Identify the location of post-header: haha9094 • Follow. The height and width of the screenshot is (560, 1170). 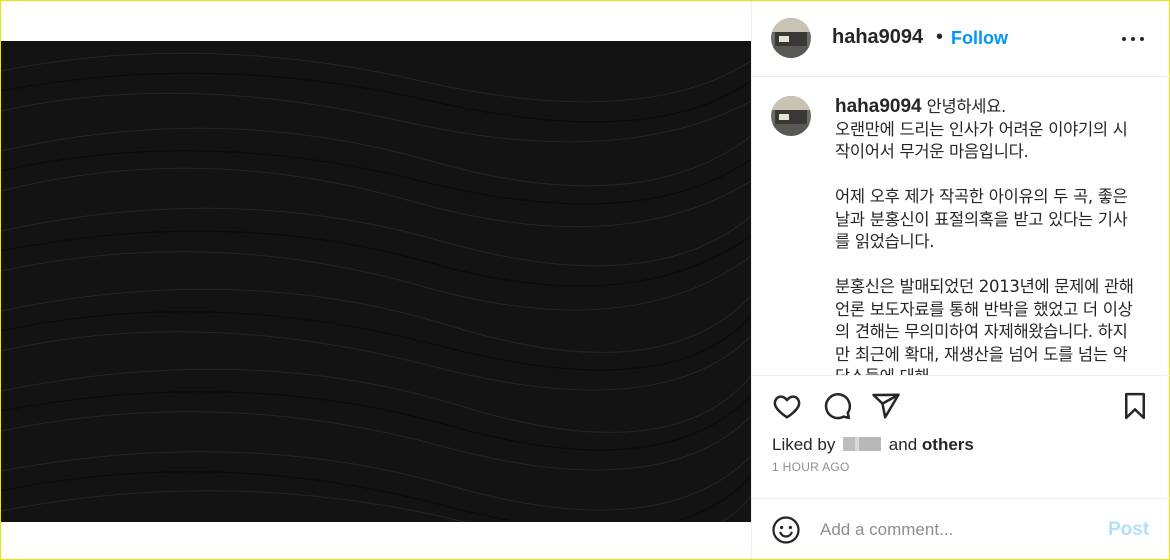
(961, 39).